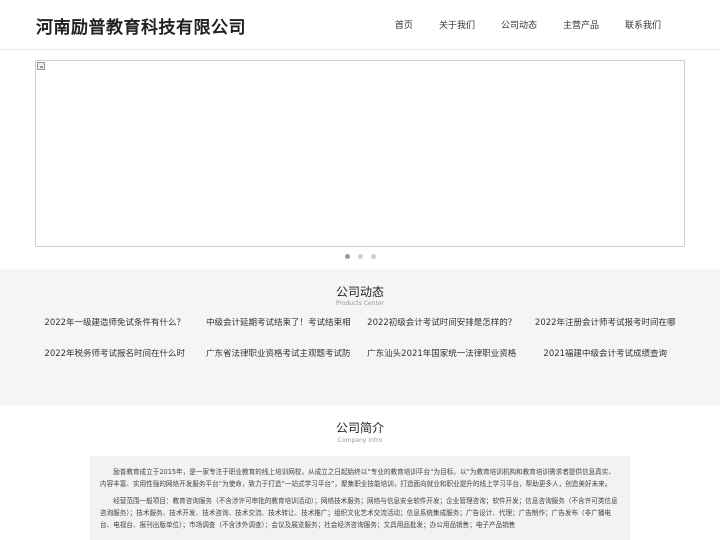 The image size is (720, 540). I want to click on about-subtitle: Company Intro, so click(360, 440).